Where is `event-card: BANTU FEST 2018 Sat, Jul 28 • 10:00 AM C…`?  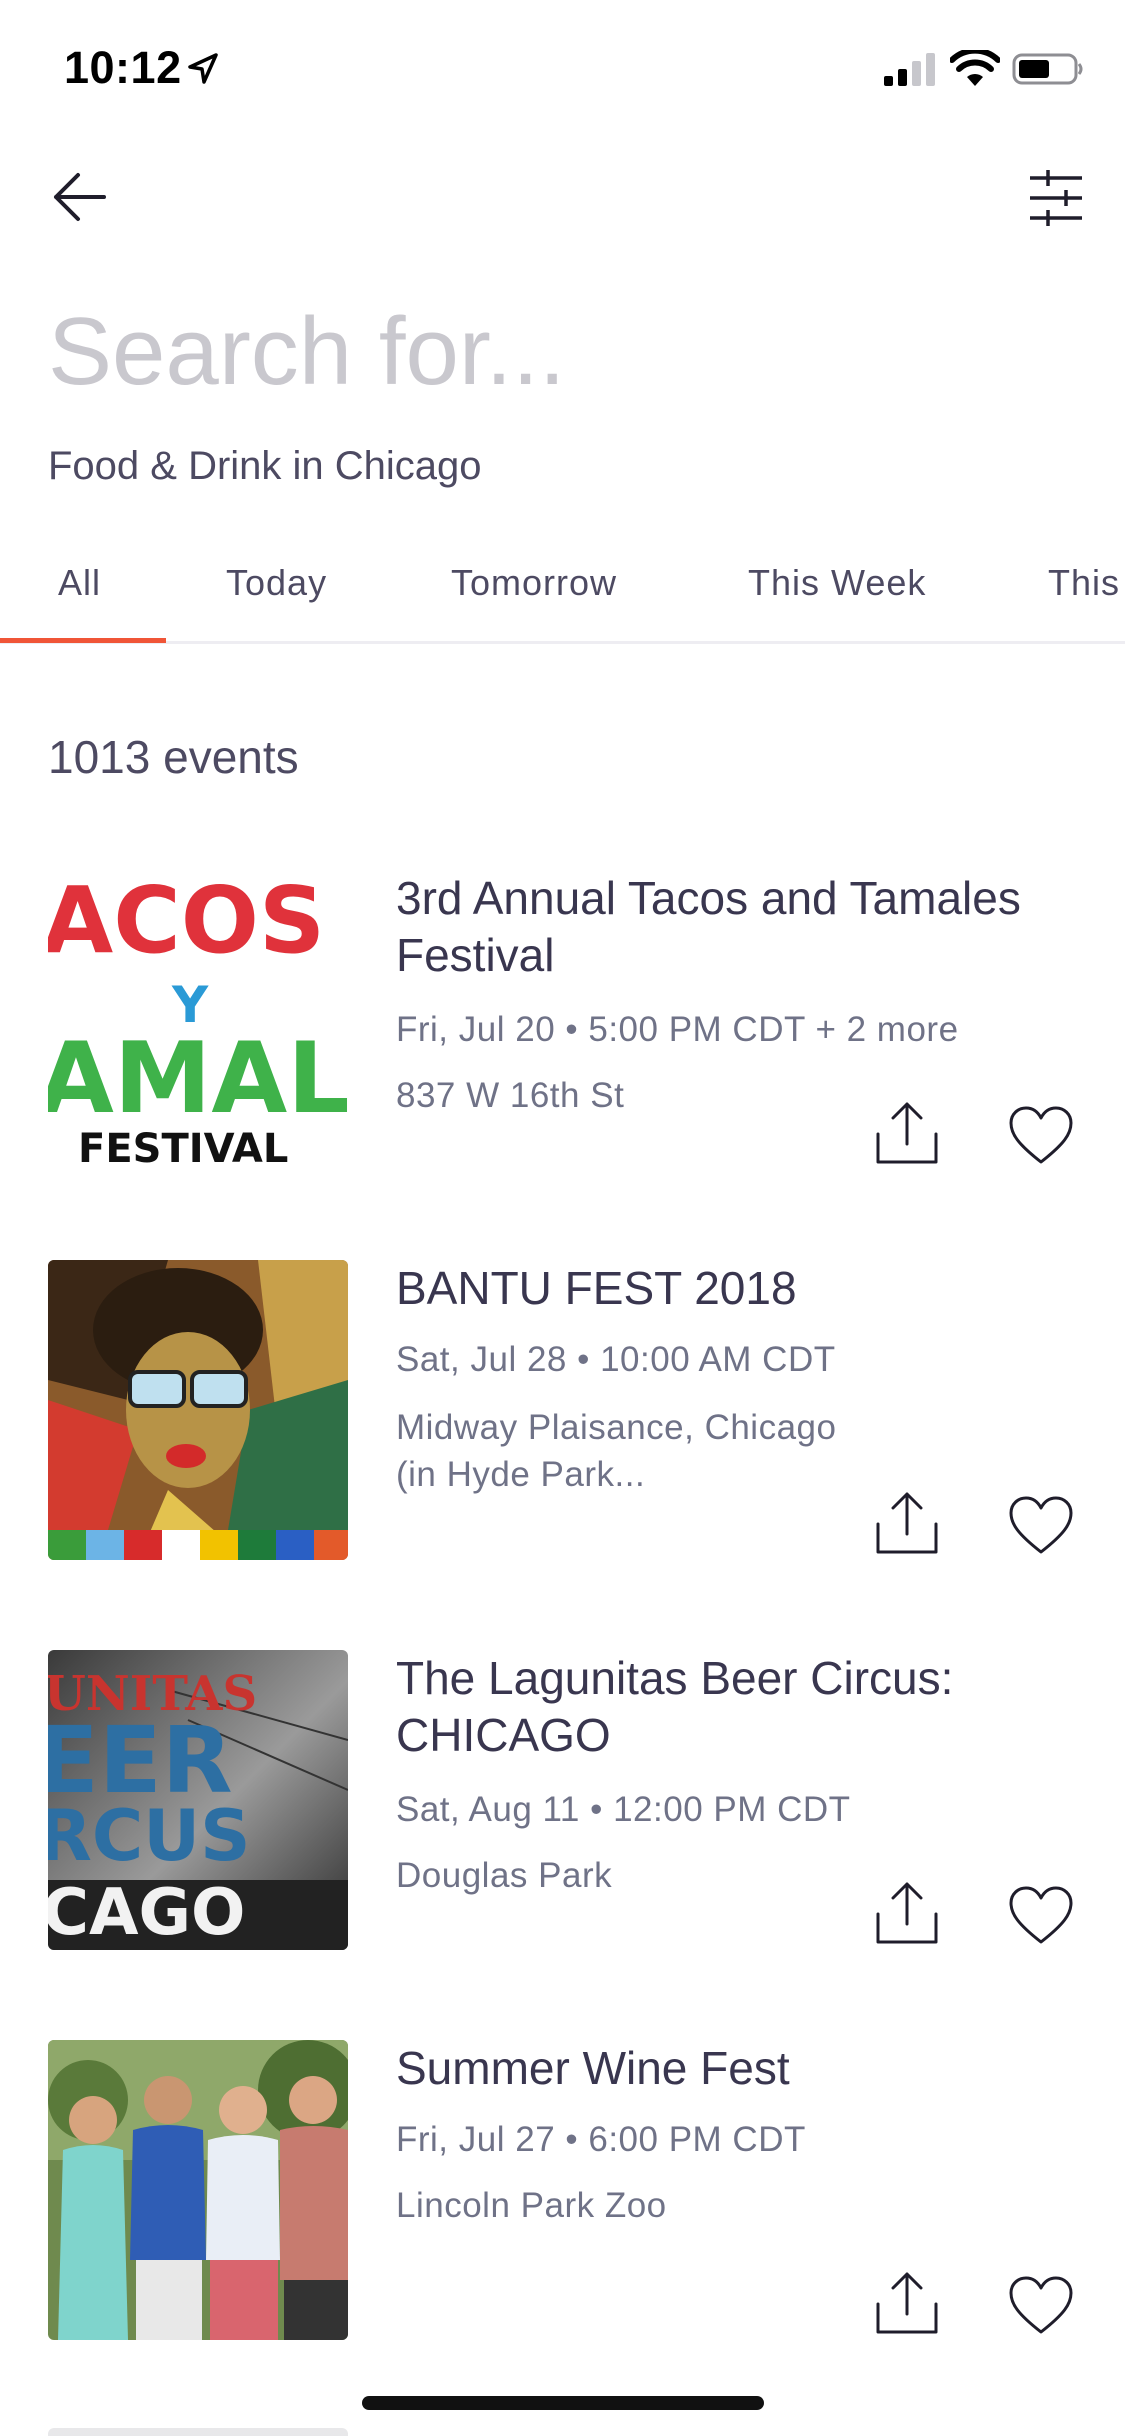 event-card: BANTU FEST 2018 Sat, Jul 28 • 10:00 AM C… is located at coordinates (562, 1410).